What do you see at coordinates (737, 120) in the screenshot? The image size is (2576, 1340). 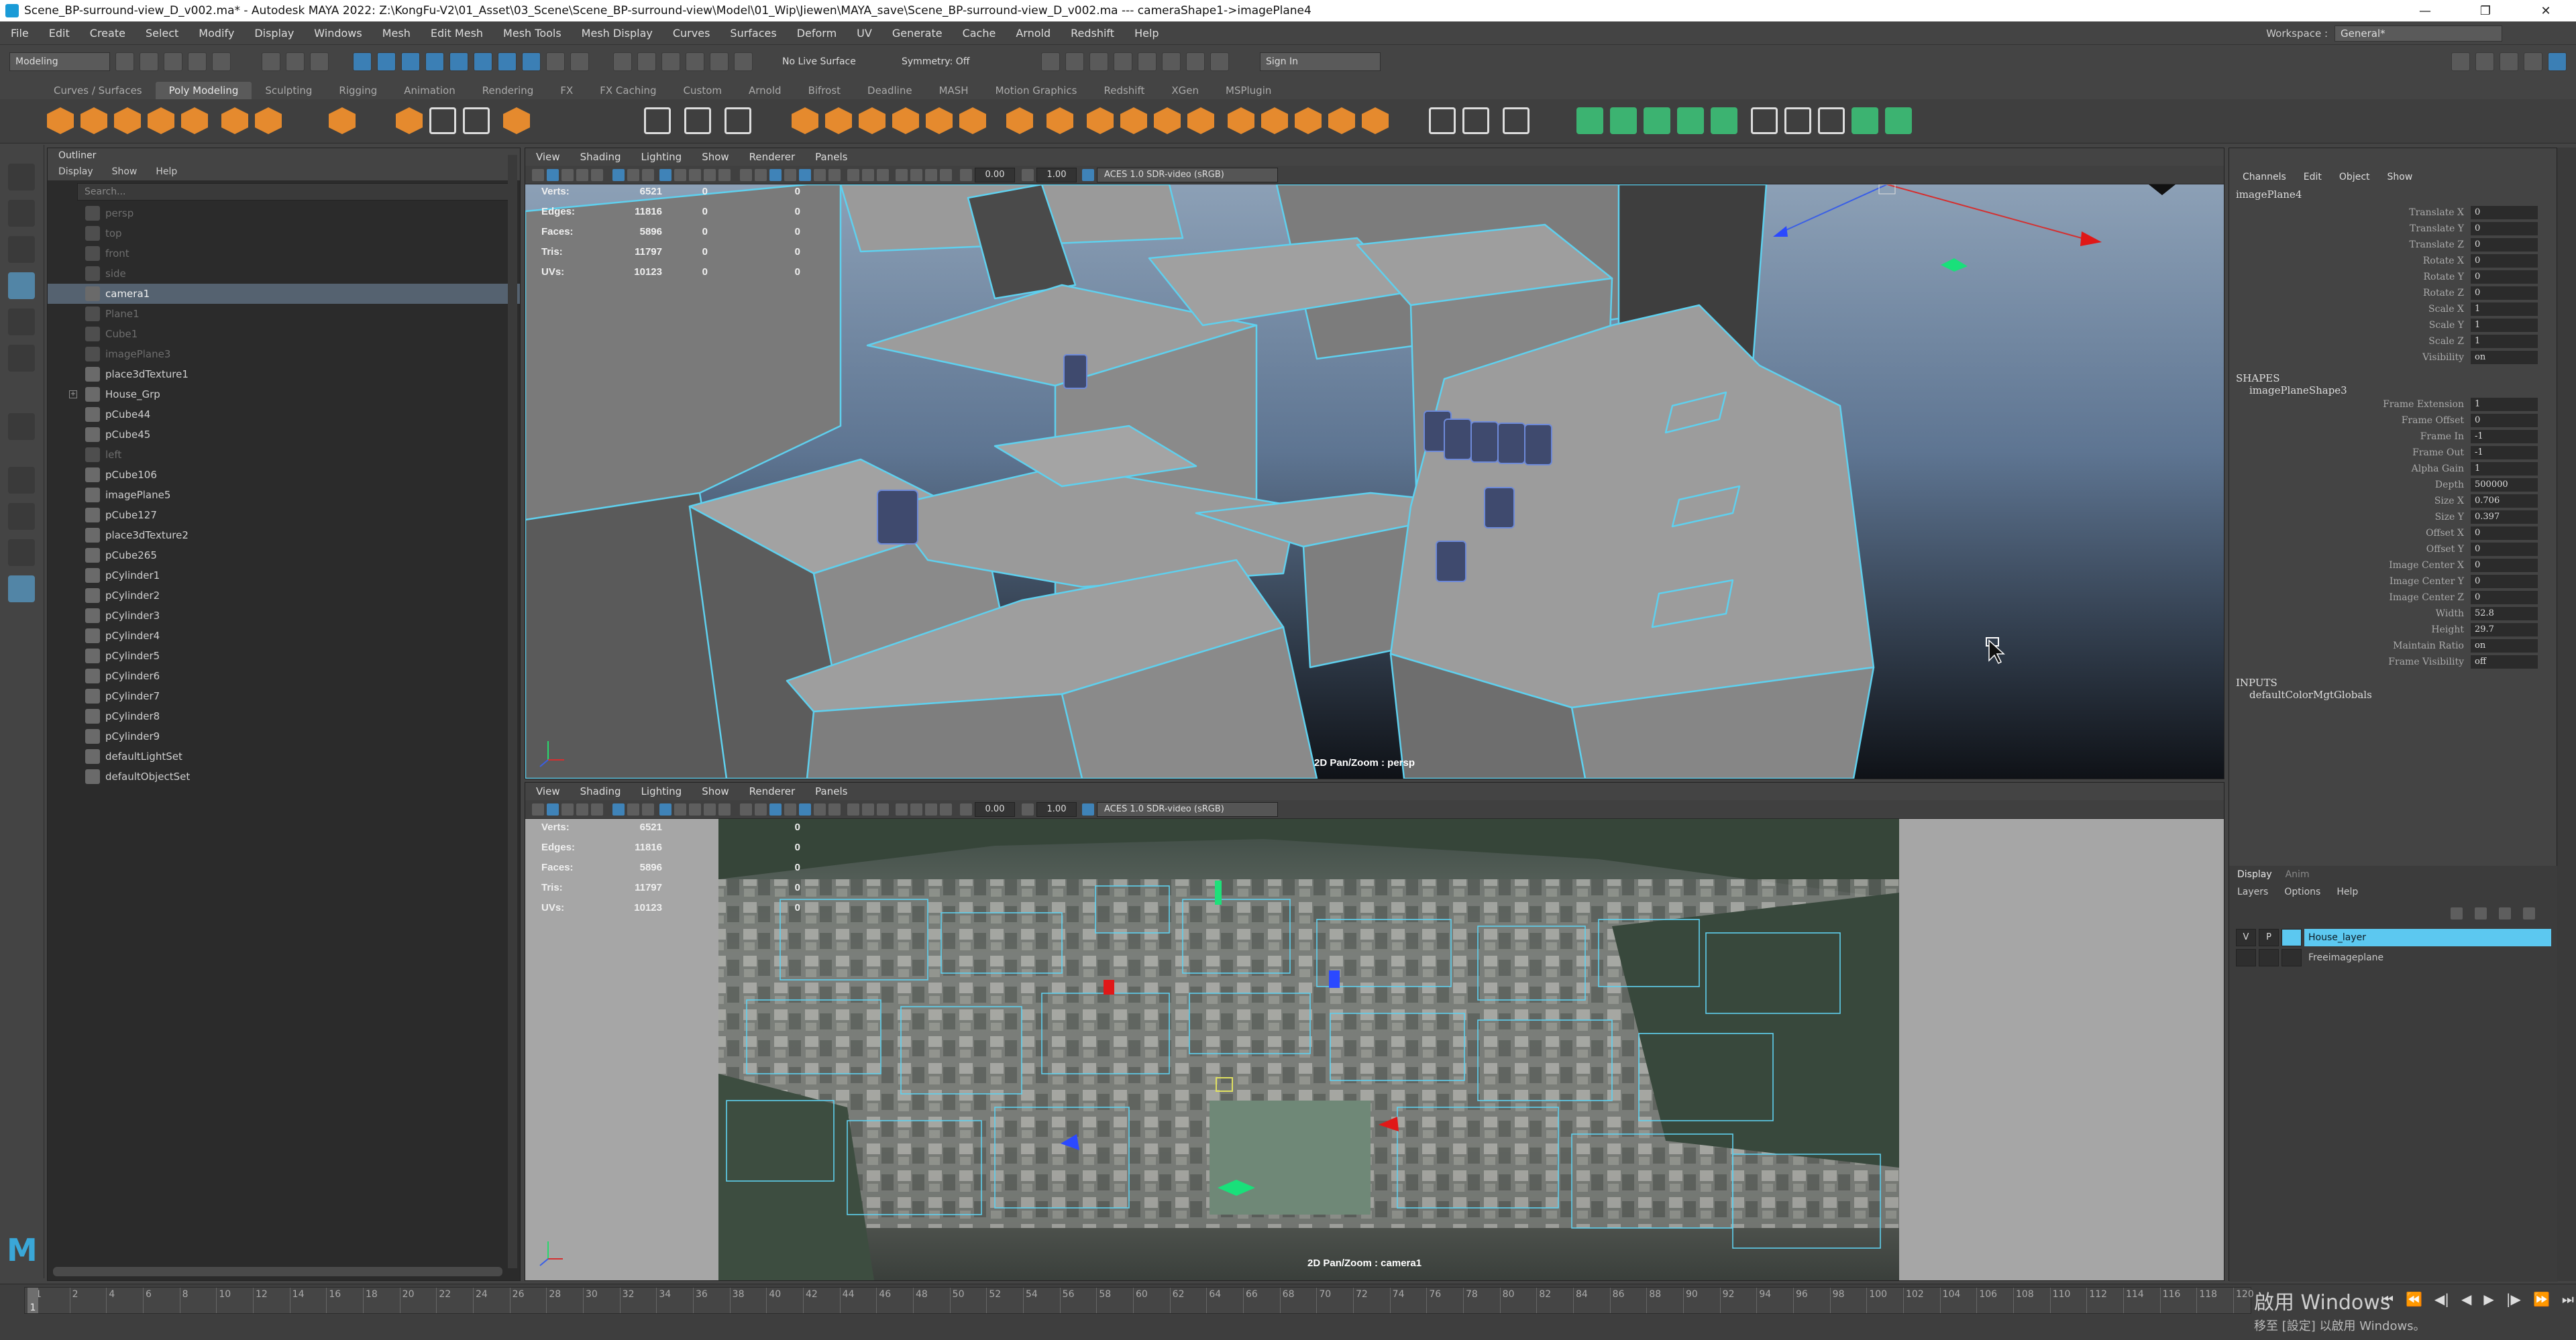 I see `smooth-icon` at bounding box center [737, 120].